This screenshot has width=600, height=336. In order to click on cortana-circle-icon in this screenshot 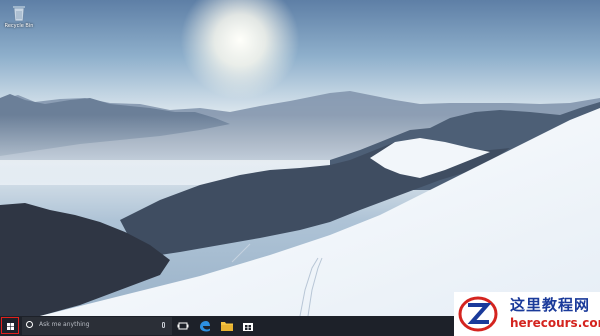, I will do `click(29, 324)`.